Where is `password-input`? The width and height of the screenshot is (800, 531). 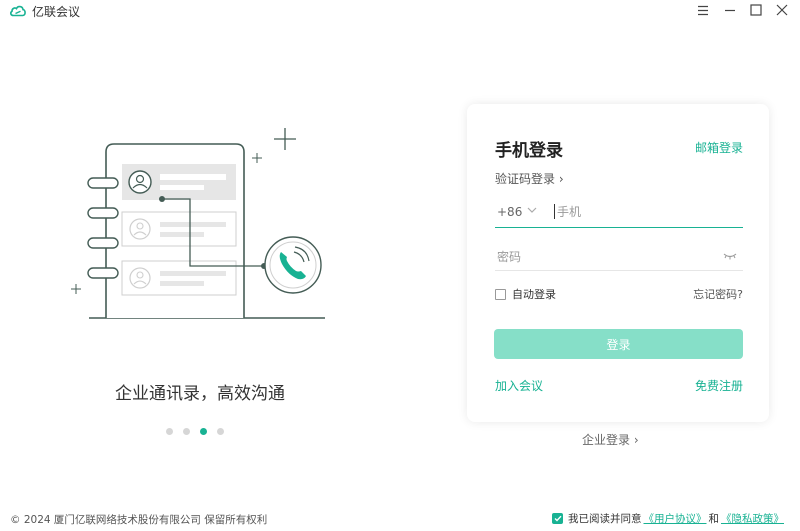
password-input is located at coordinates (602, 257).